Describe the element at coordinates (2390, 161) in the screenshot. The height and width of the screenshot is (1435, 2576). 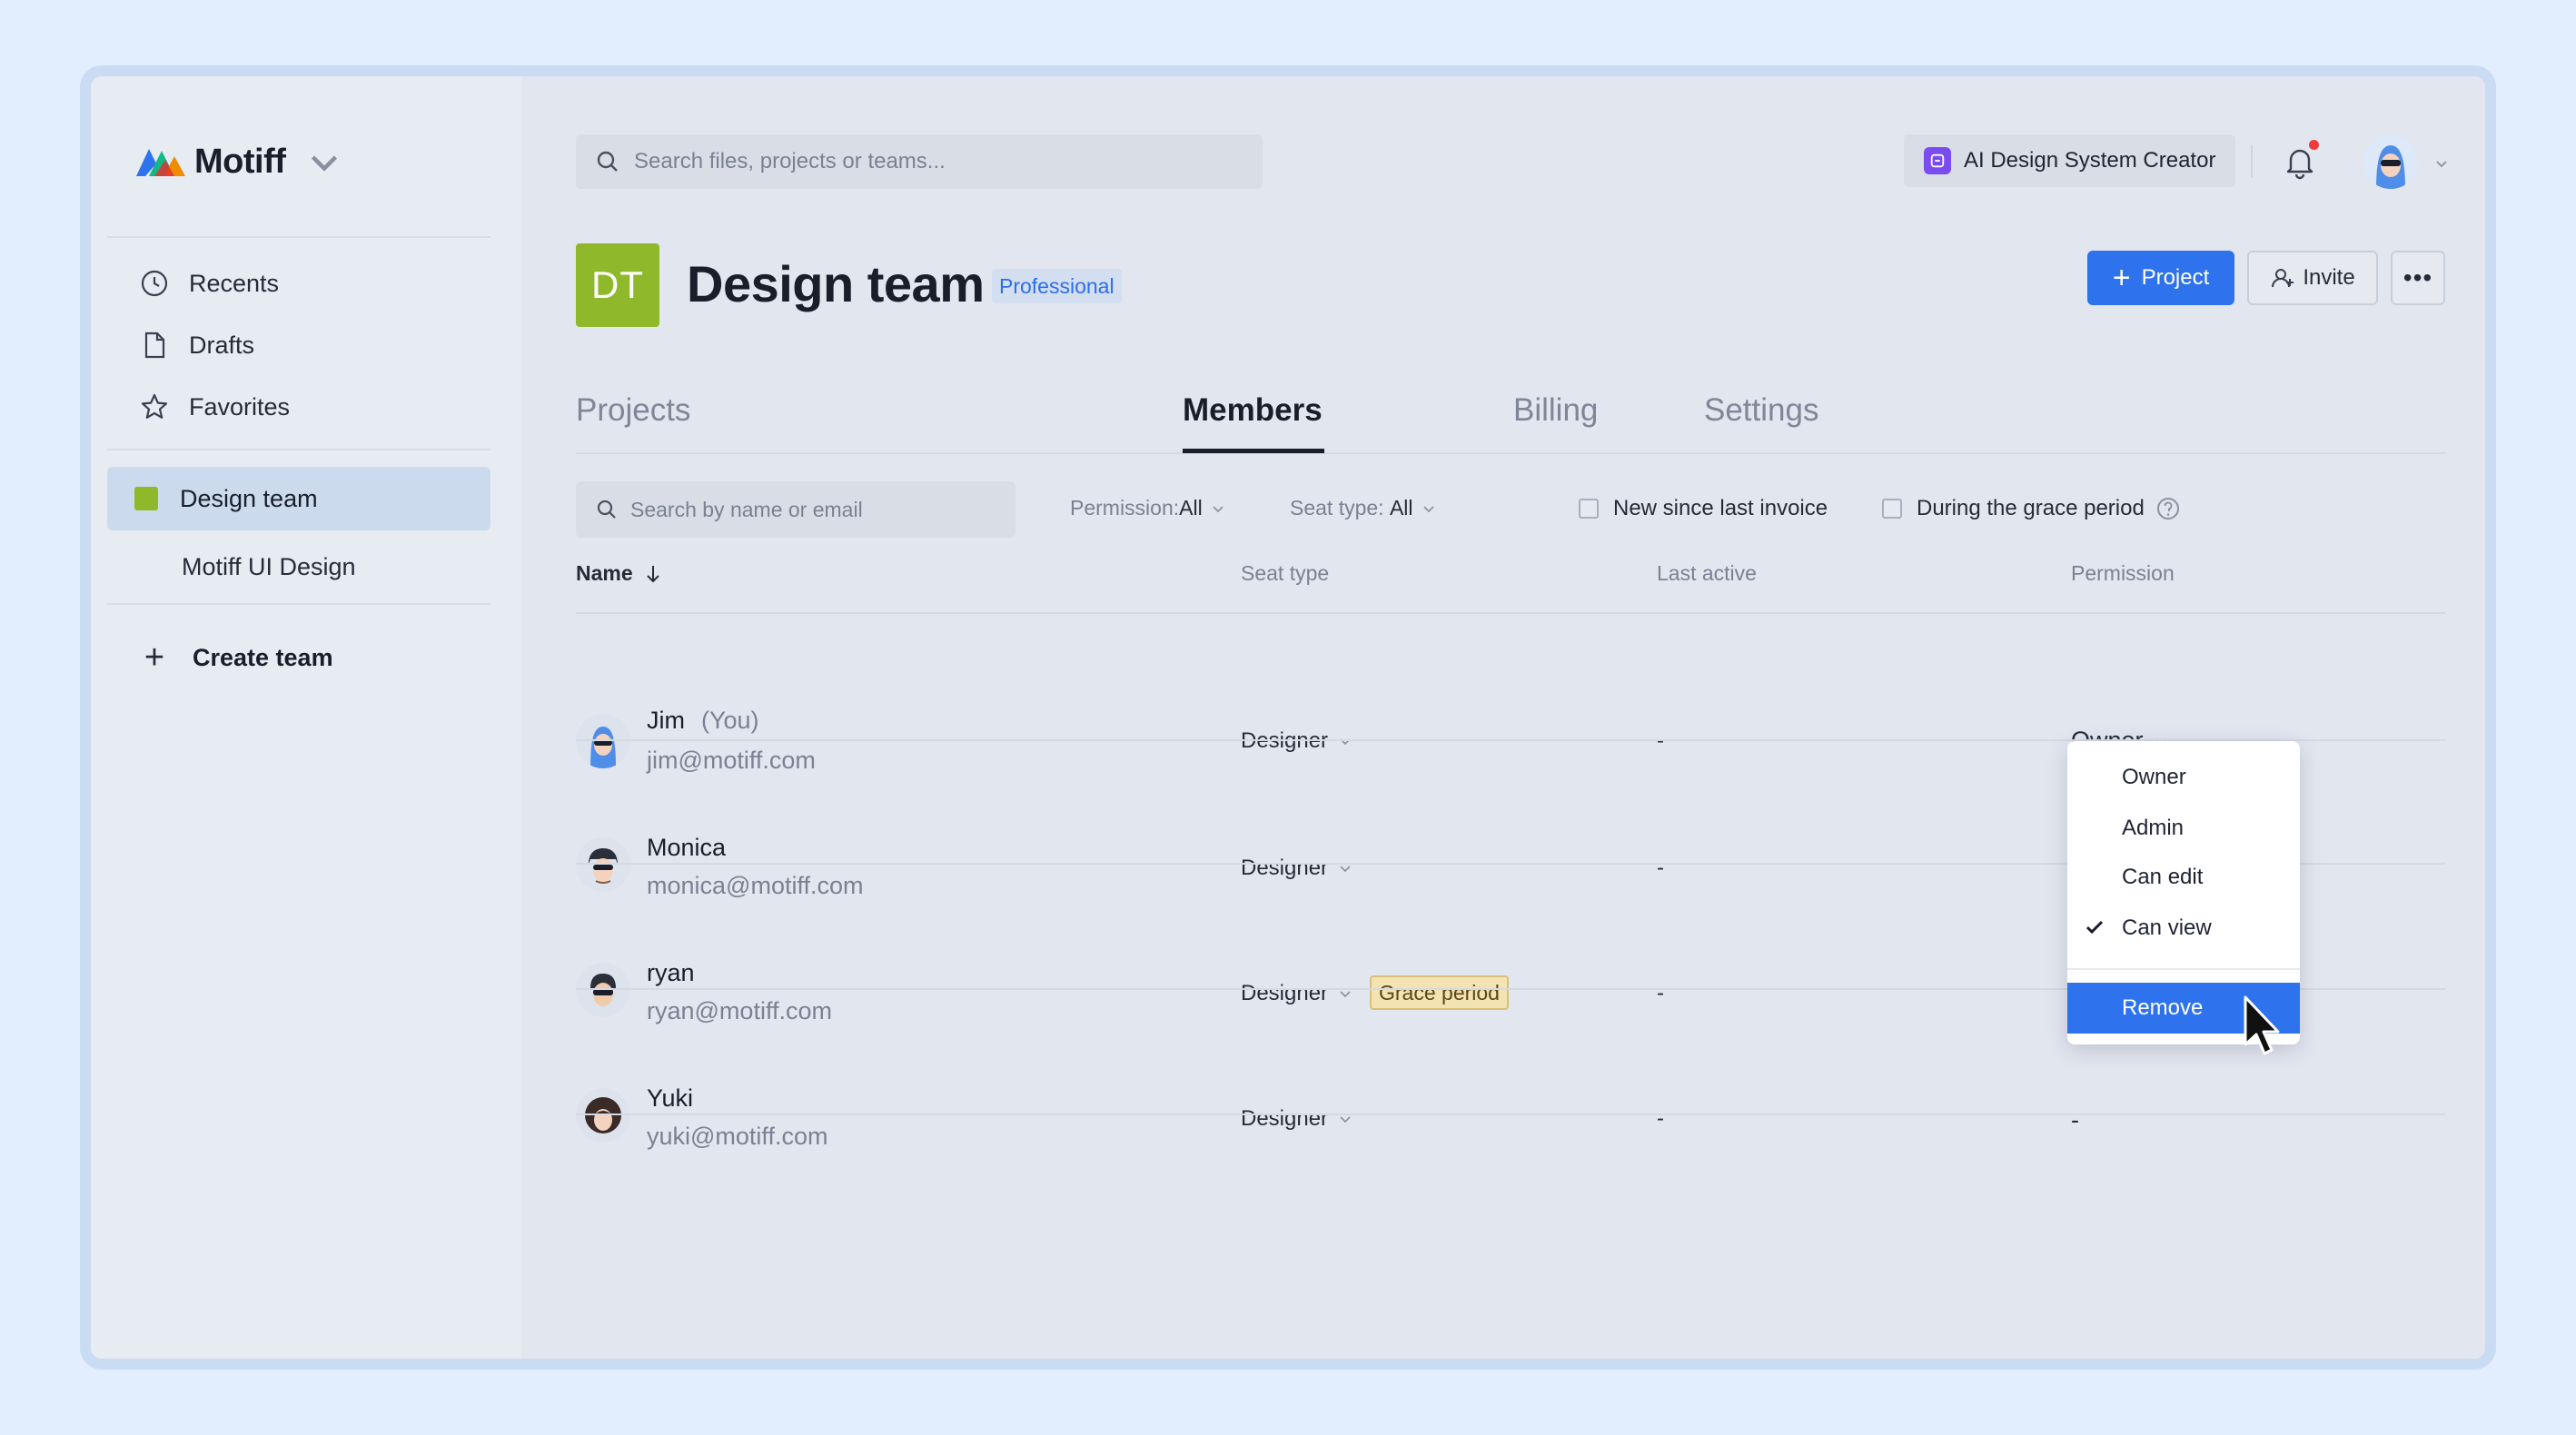
I see `user-avatar` at that location.